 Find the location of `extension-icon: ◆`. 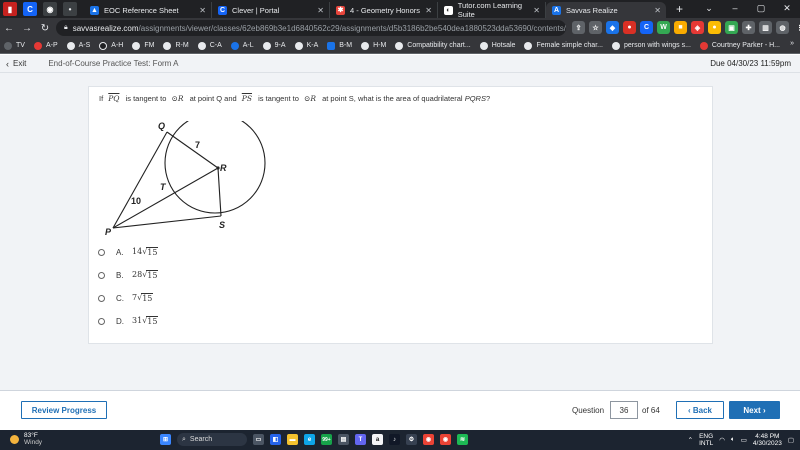

extension-icon: ◆ is located at coordinates (612, 27).